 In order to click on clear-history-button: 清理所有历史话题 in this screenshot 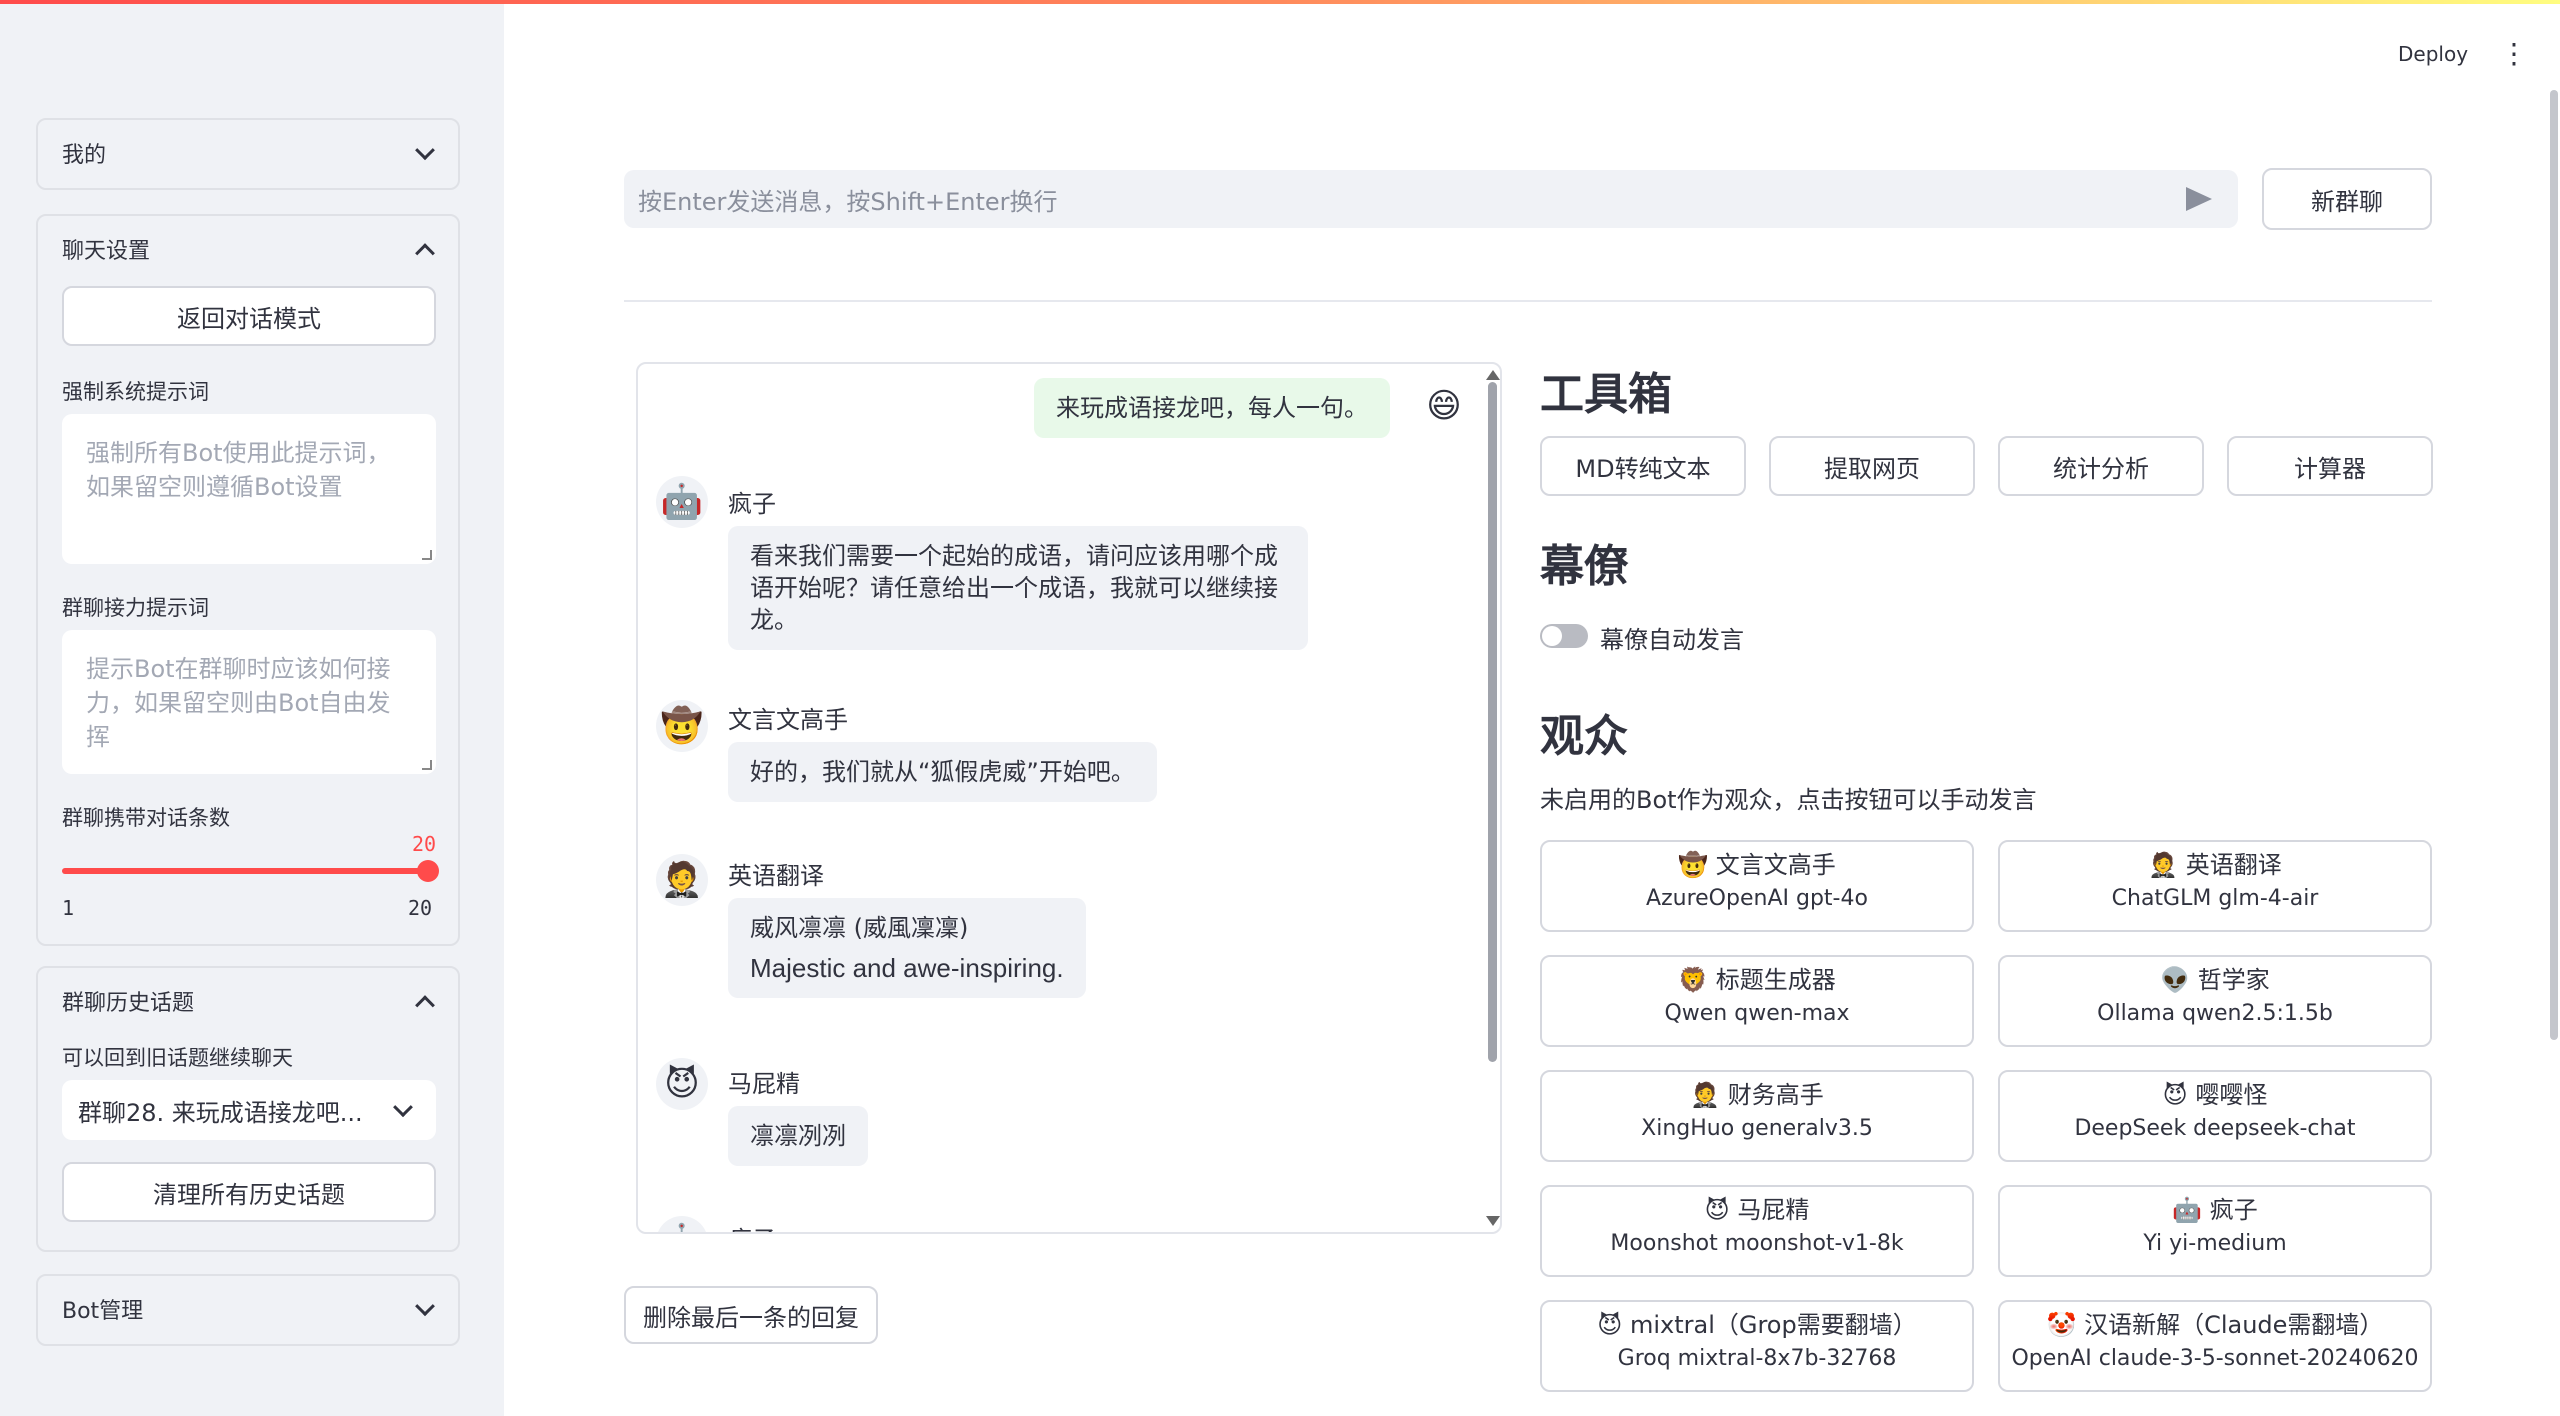, I will do `click(249, 1192)`.